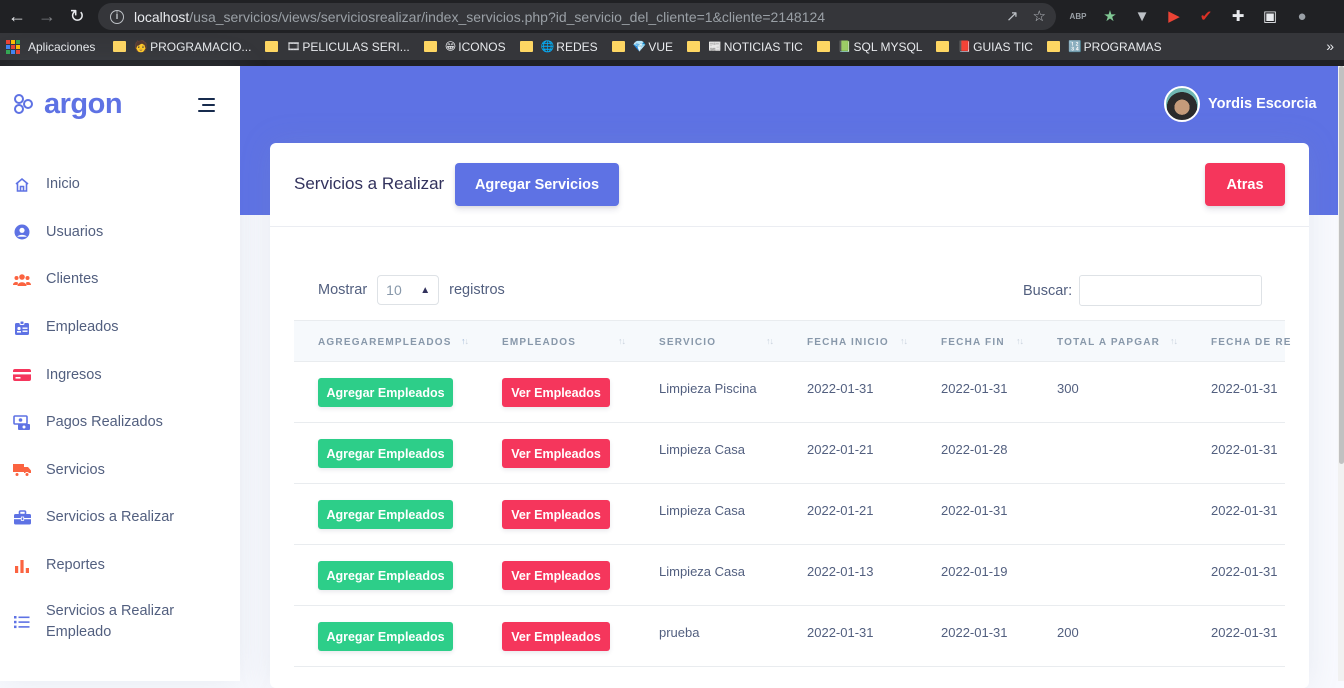 The height and width of the screenshot is (688, 1344). What do you see at coordinates (537, 184) in the screenshot?
I see `add-services-button: Agregar Servicios` at bounding box center [537, 184].